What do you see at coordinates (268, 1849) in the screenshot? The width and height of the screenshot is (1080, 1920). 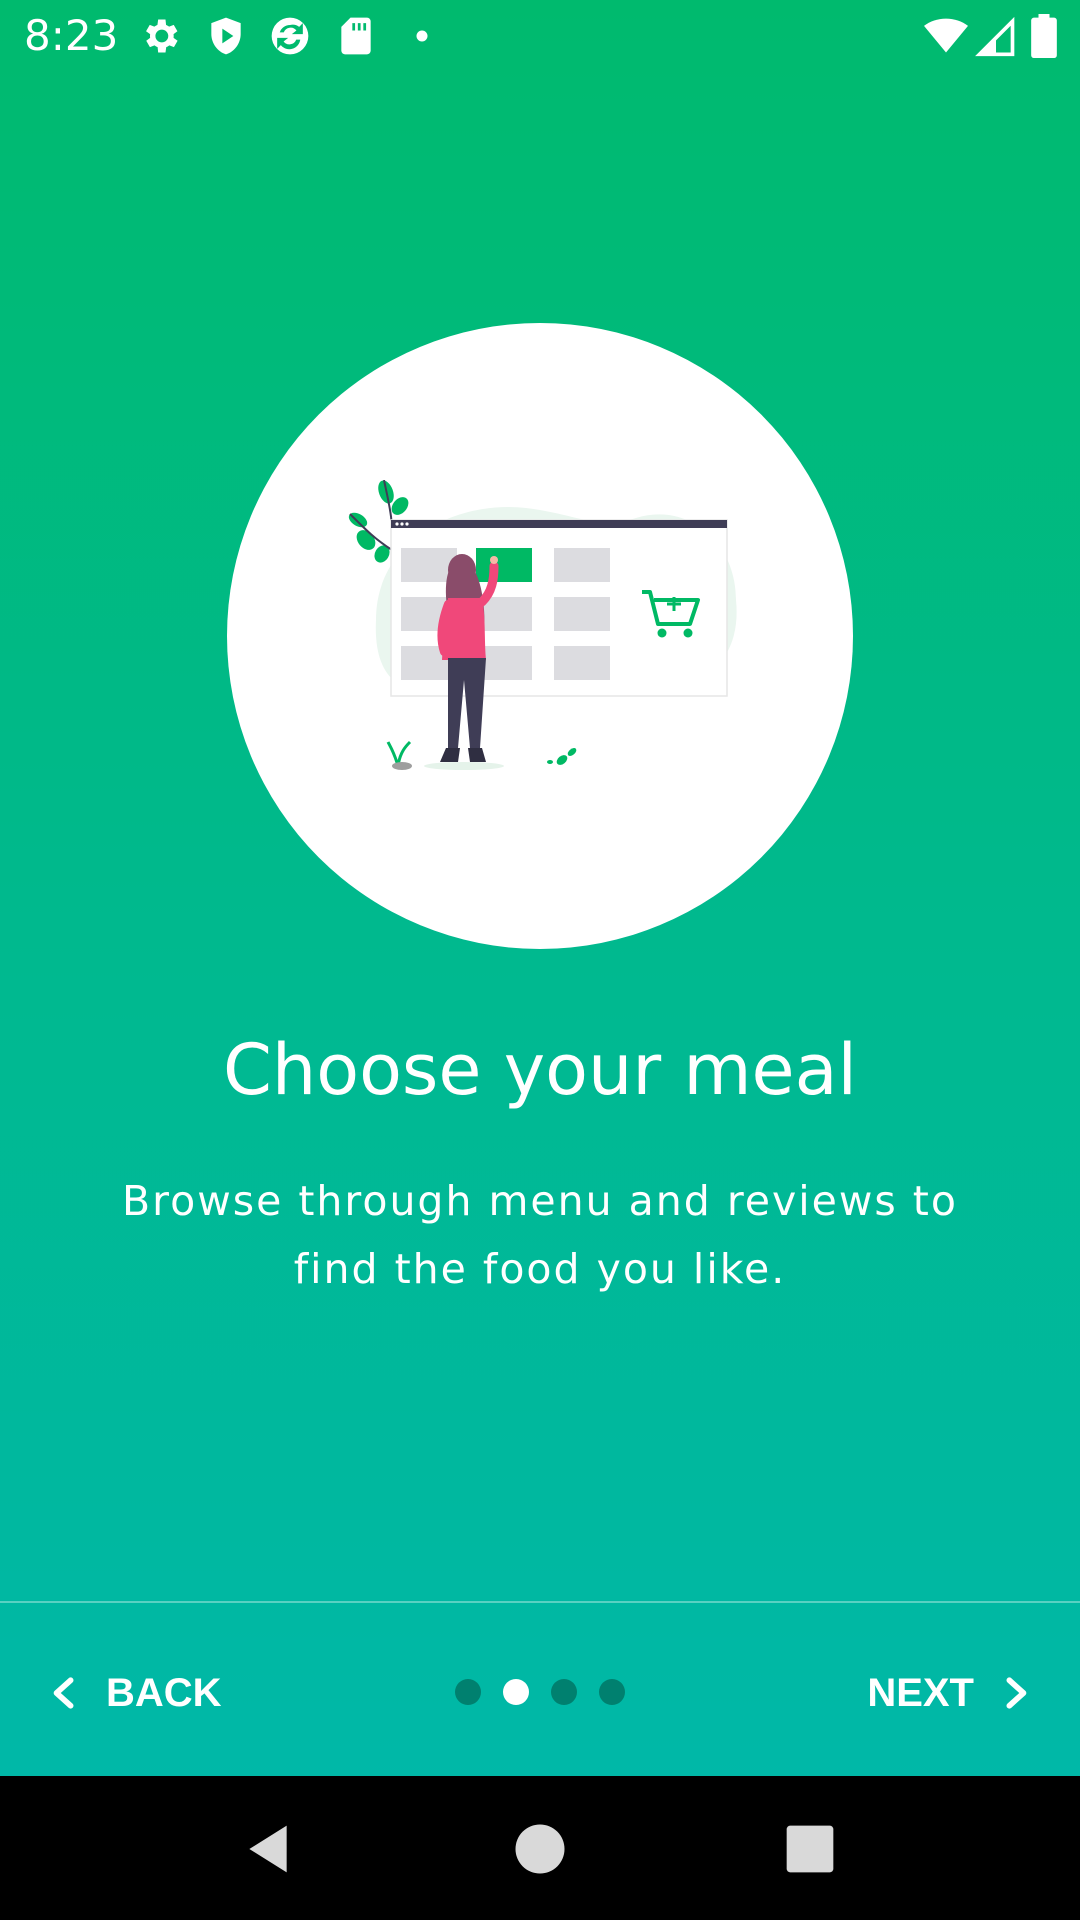 I see `back-triangle-icon` at bounding box center [268, 1849].